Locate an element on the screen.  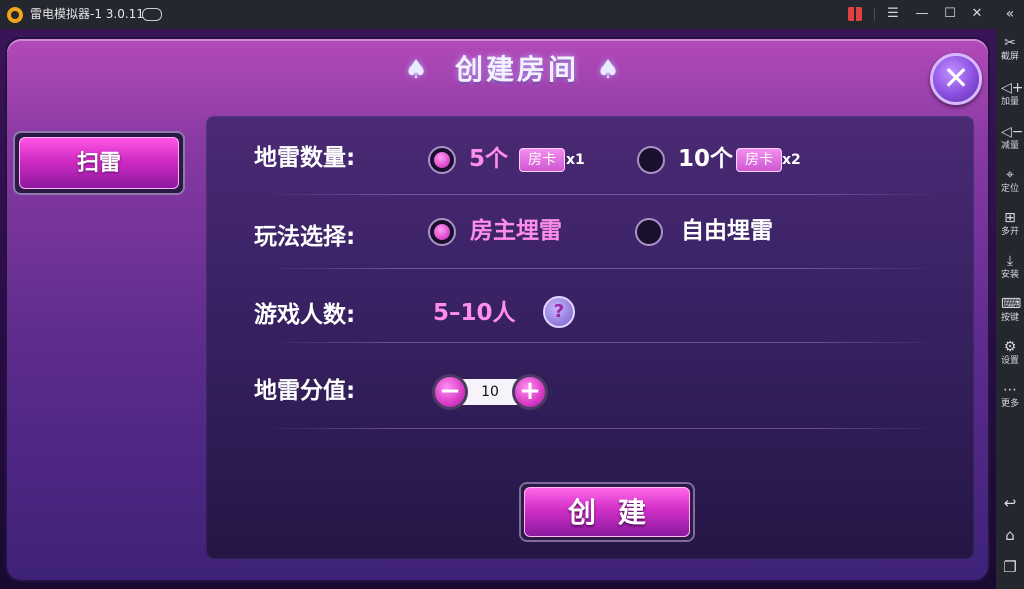
card-multiplier: x2 is located at coordinates (791, 160).